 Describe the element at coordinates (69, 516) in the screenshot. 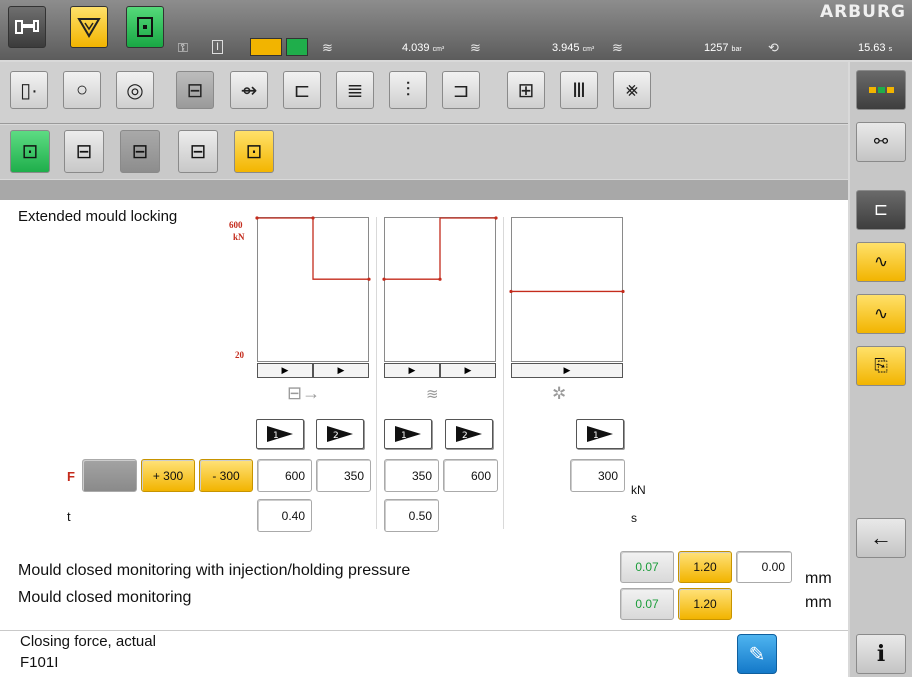

I see `time-row-label: t` at that location.